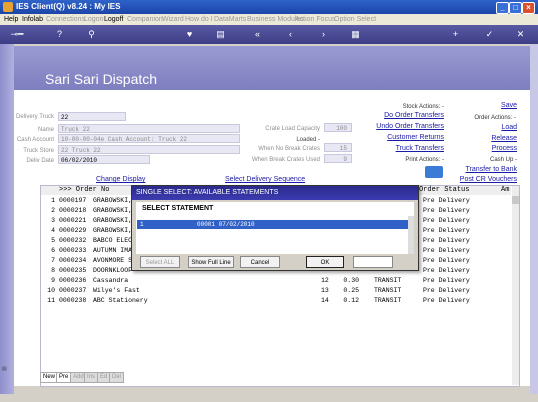 This screenshot has width=538, height=402. I want to click on cell-cust: AVONMORE SC, so click(114, 260).